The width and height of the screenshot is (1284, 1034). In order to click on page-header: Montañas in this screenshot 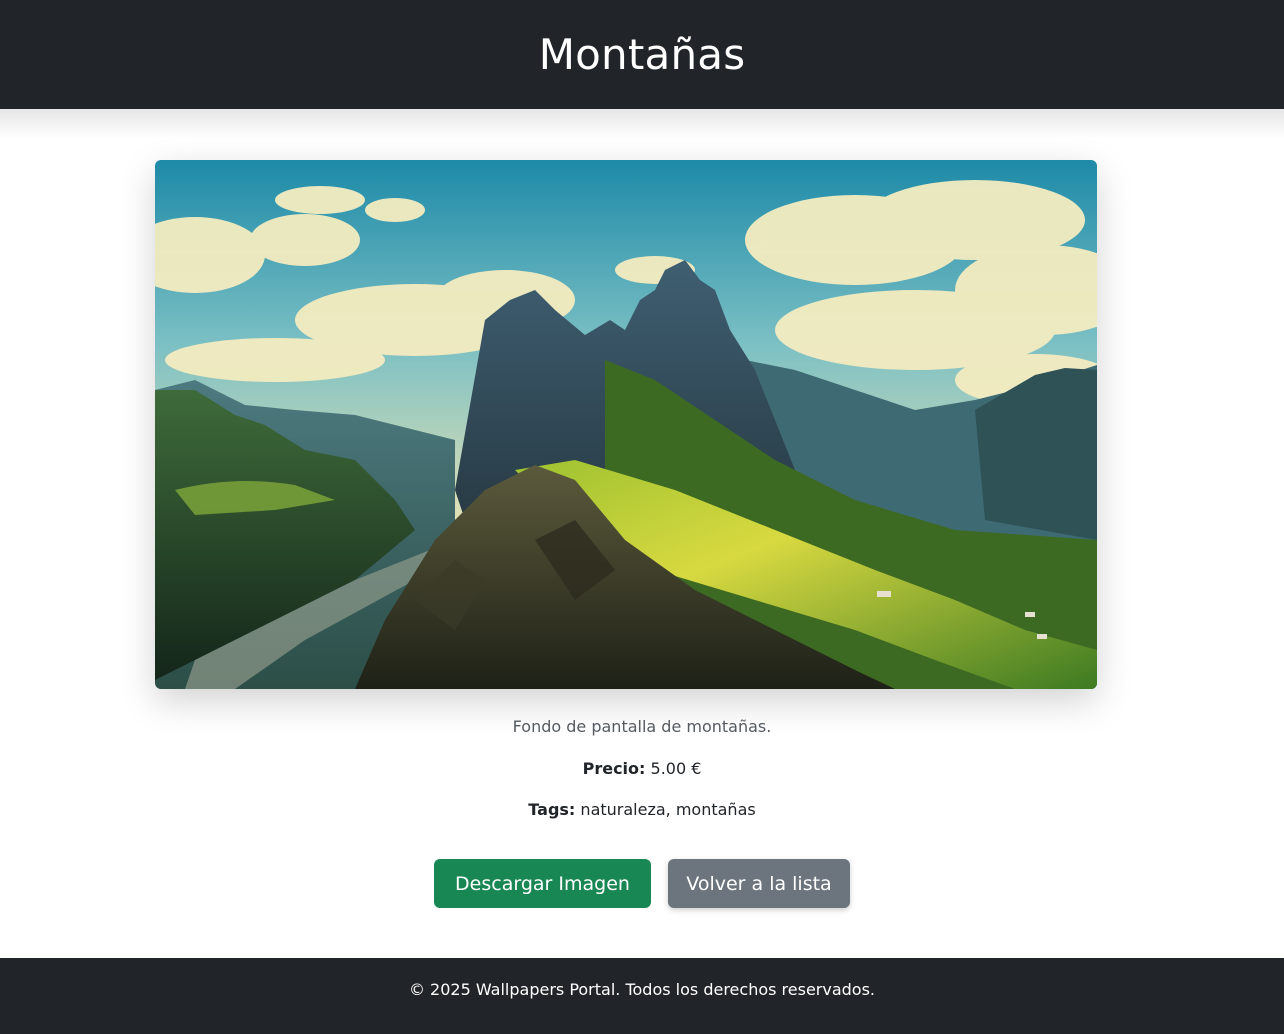, I will do `click(642, 54)`.